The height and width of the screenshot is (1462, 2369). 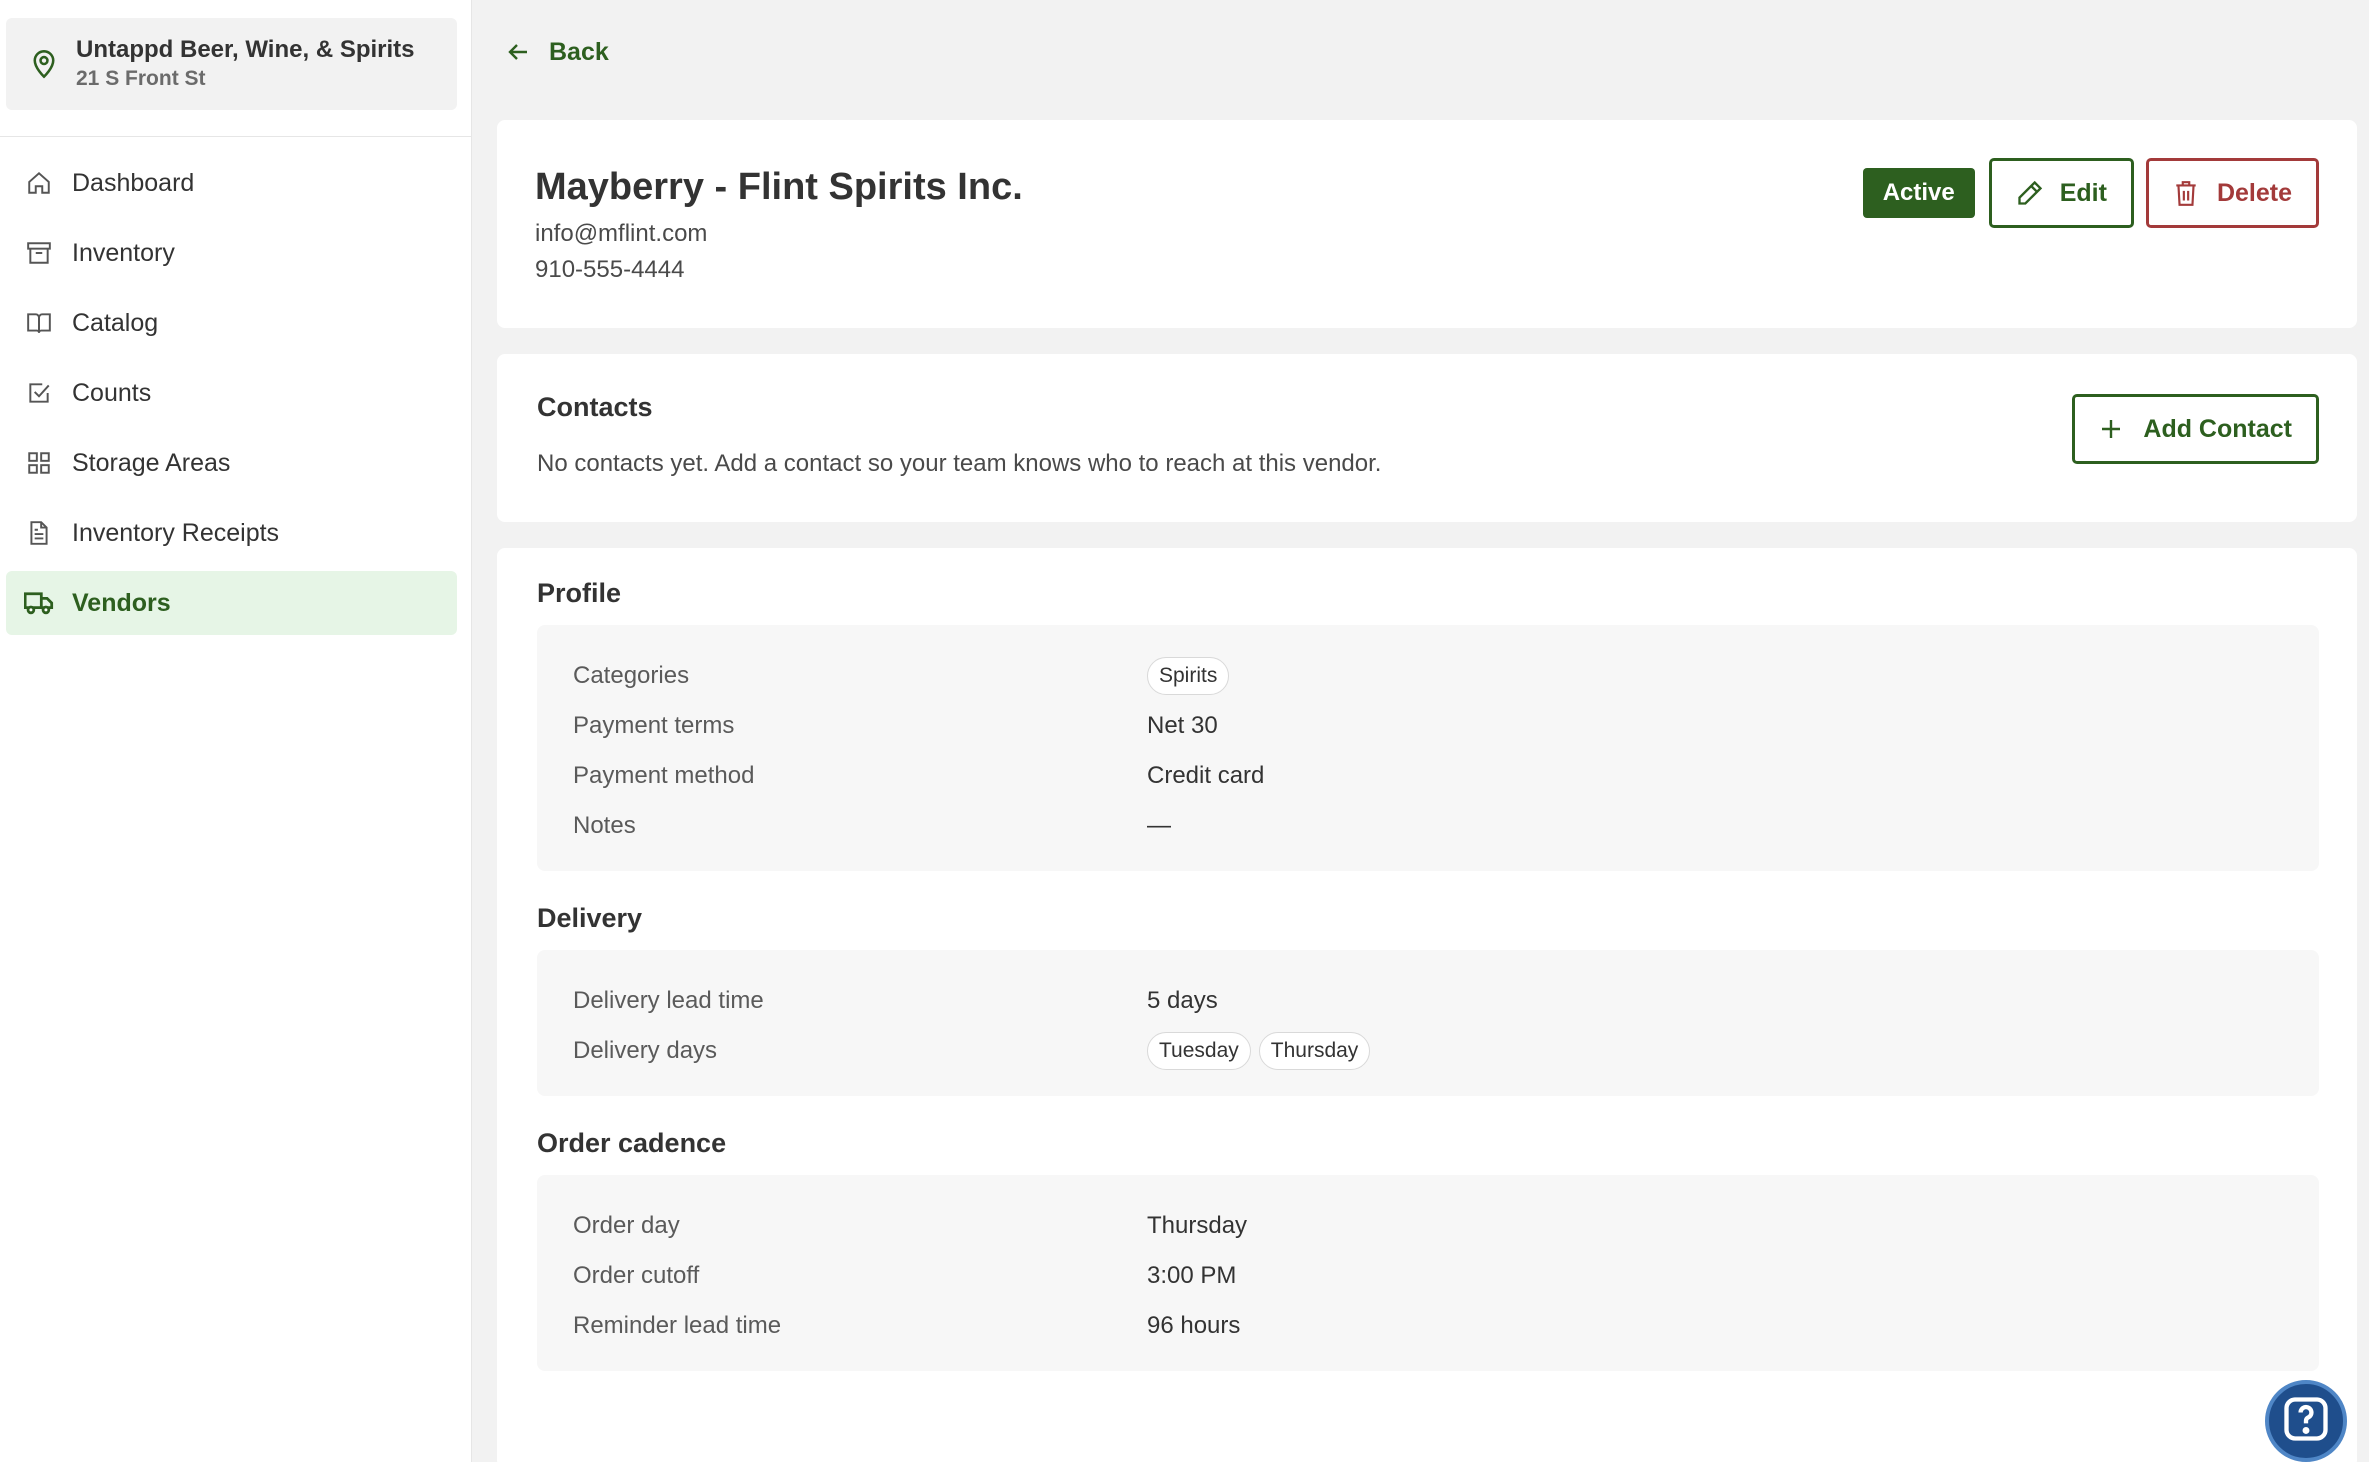 I want to click on edit-label: Edit, so click(x=2083, y=192).